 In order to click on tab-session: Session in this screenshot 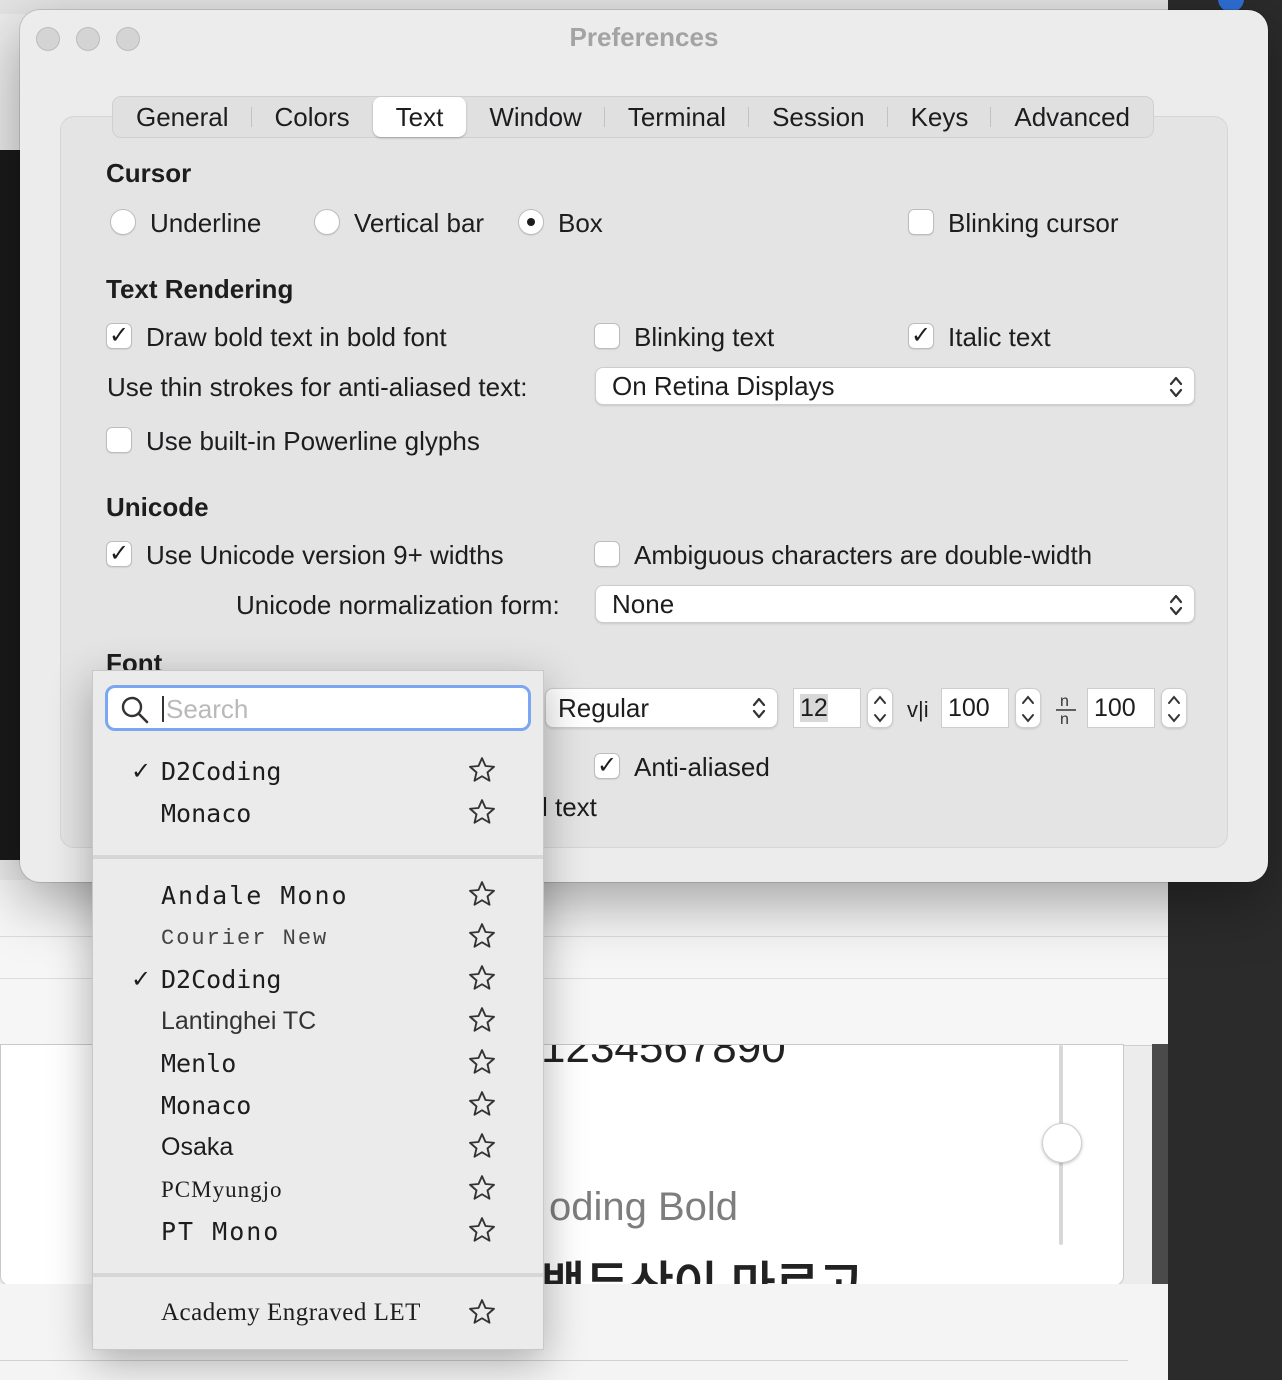, I will do `click(818, 117)`.